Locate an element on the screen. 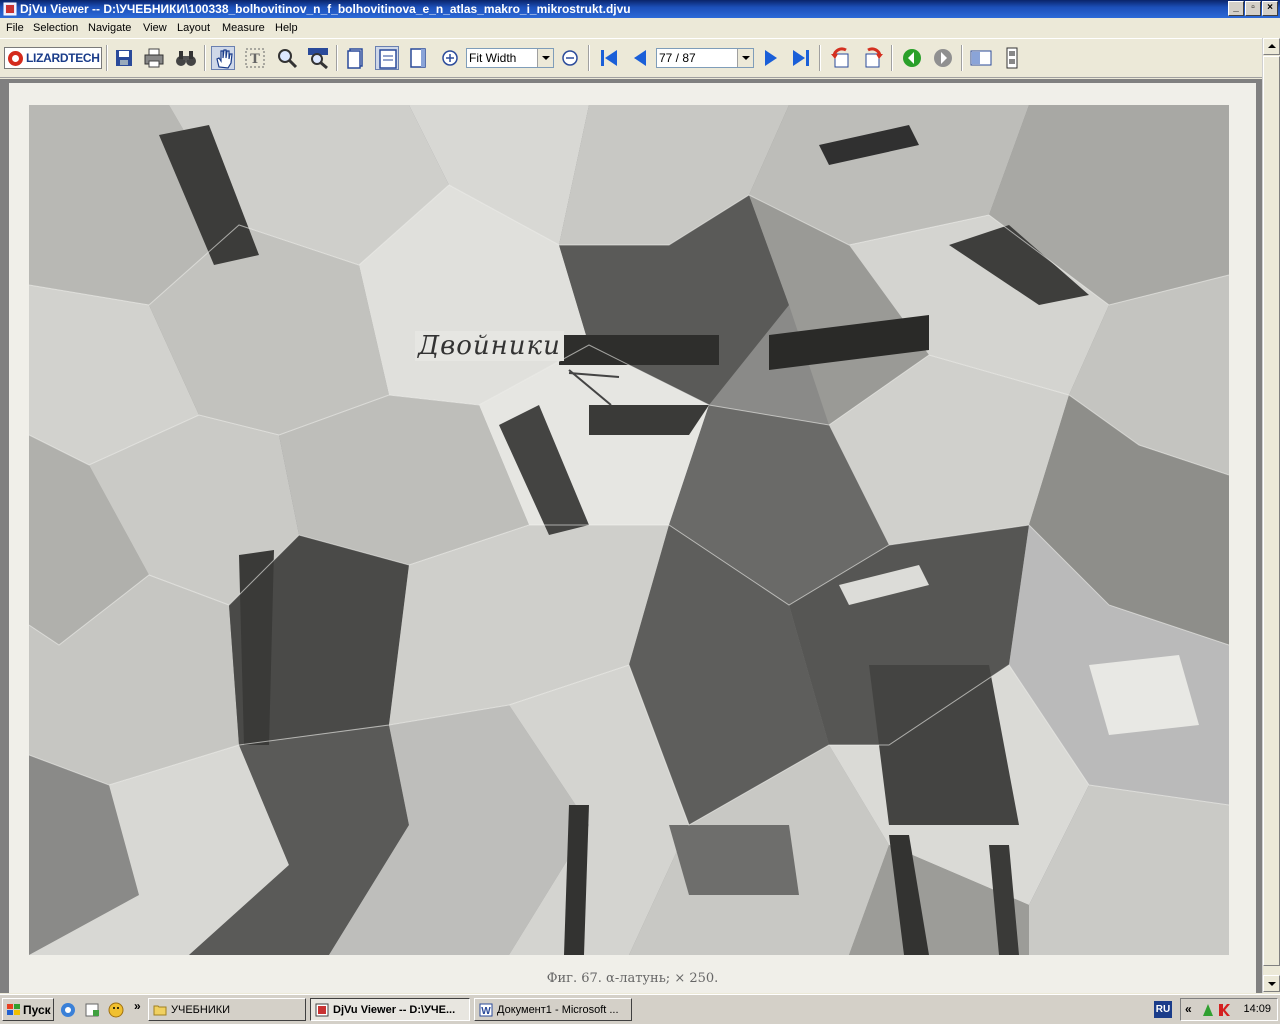 The height and width of the screenshot is (1024, 1280). page-select-value: 77 / 87 is located at coordinates (677, 58).